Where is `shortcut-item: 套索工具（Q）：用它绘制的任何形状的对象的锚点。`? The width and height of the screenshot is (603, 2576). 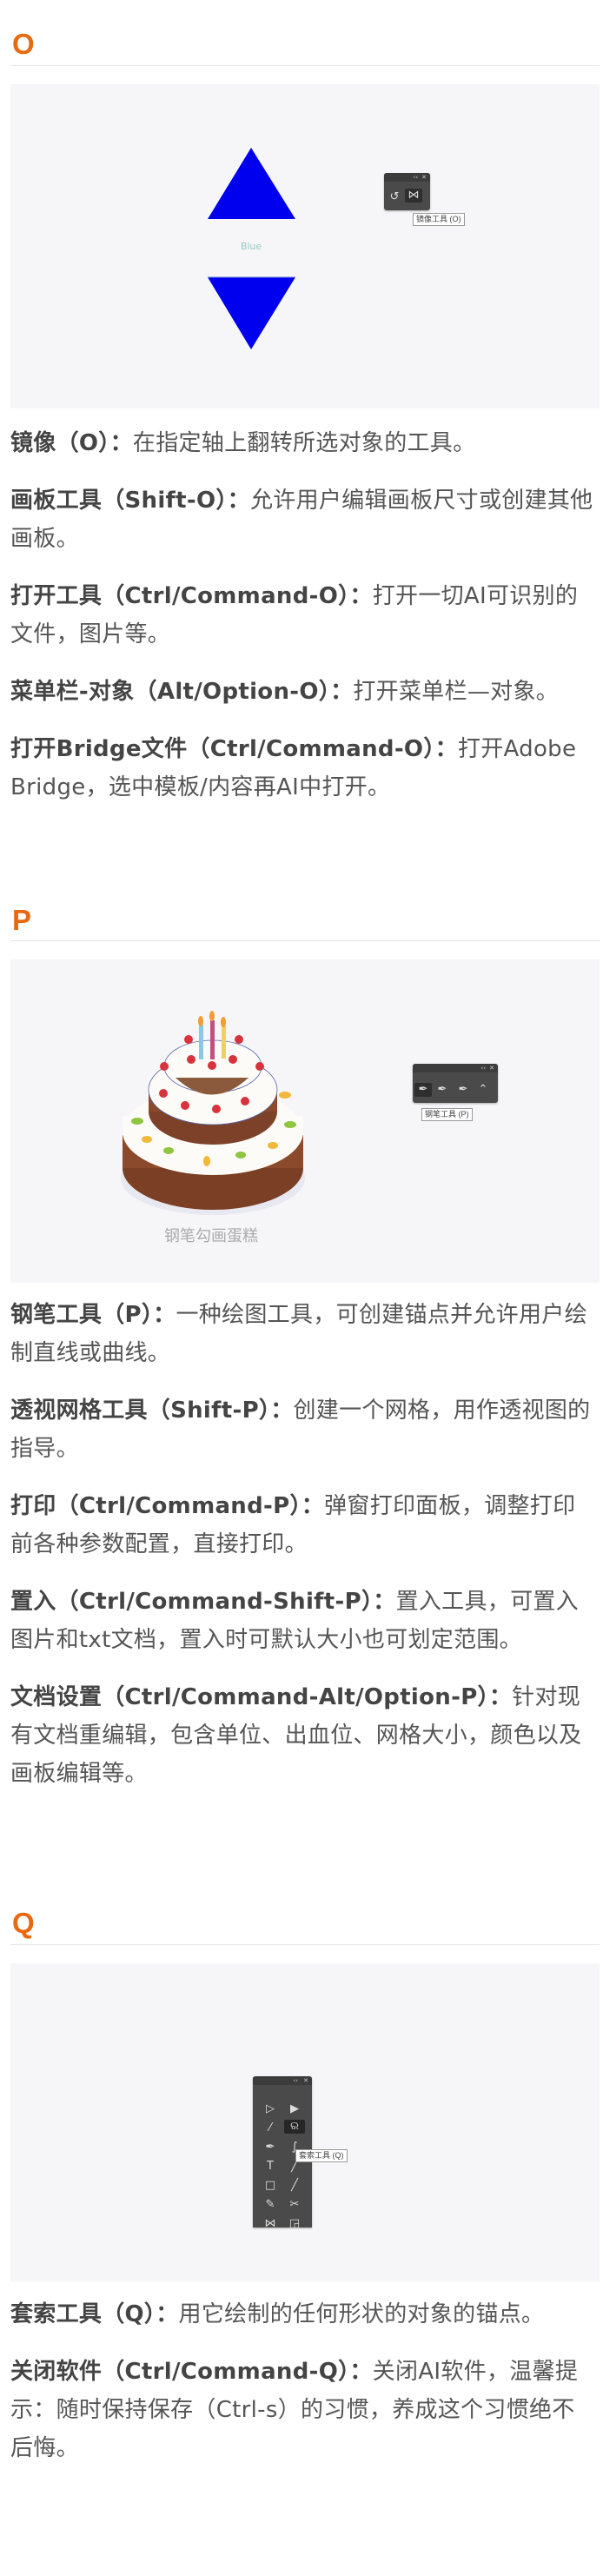 shortcut-item: 套索工具（Q）：用它绘制的任何形状的对象的锚点。 is located at coordinates (302, 2314).